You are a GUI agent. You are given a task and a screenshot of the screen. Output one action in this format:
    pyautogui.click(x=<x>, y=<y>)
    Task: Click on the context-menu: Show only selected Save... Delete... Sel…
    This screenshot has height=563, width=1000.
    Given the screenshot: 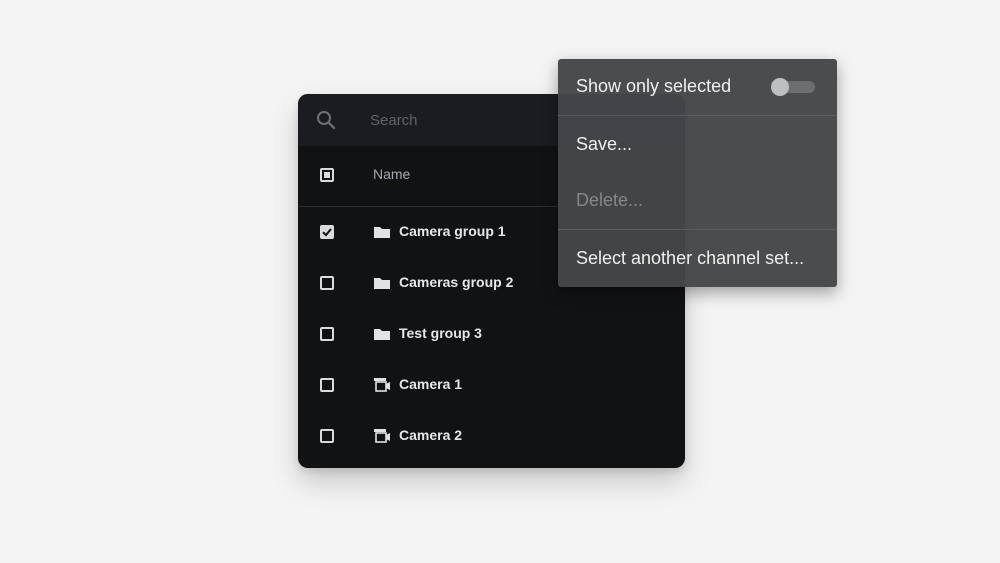 What is the action you would take?
    pyautogui.click(x=697, y=173)
    